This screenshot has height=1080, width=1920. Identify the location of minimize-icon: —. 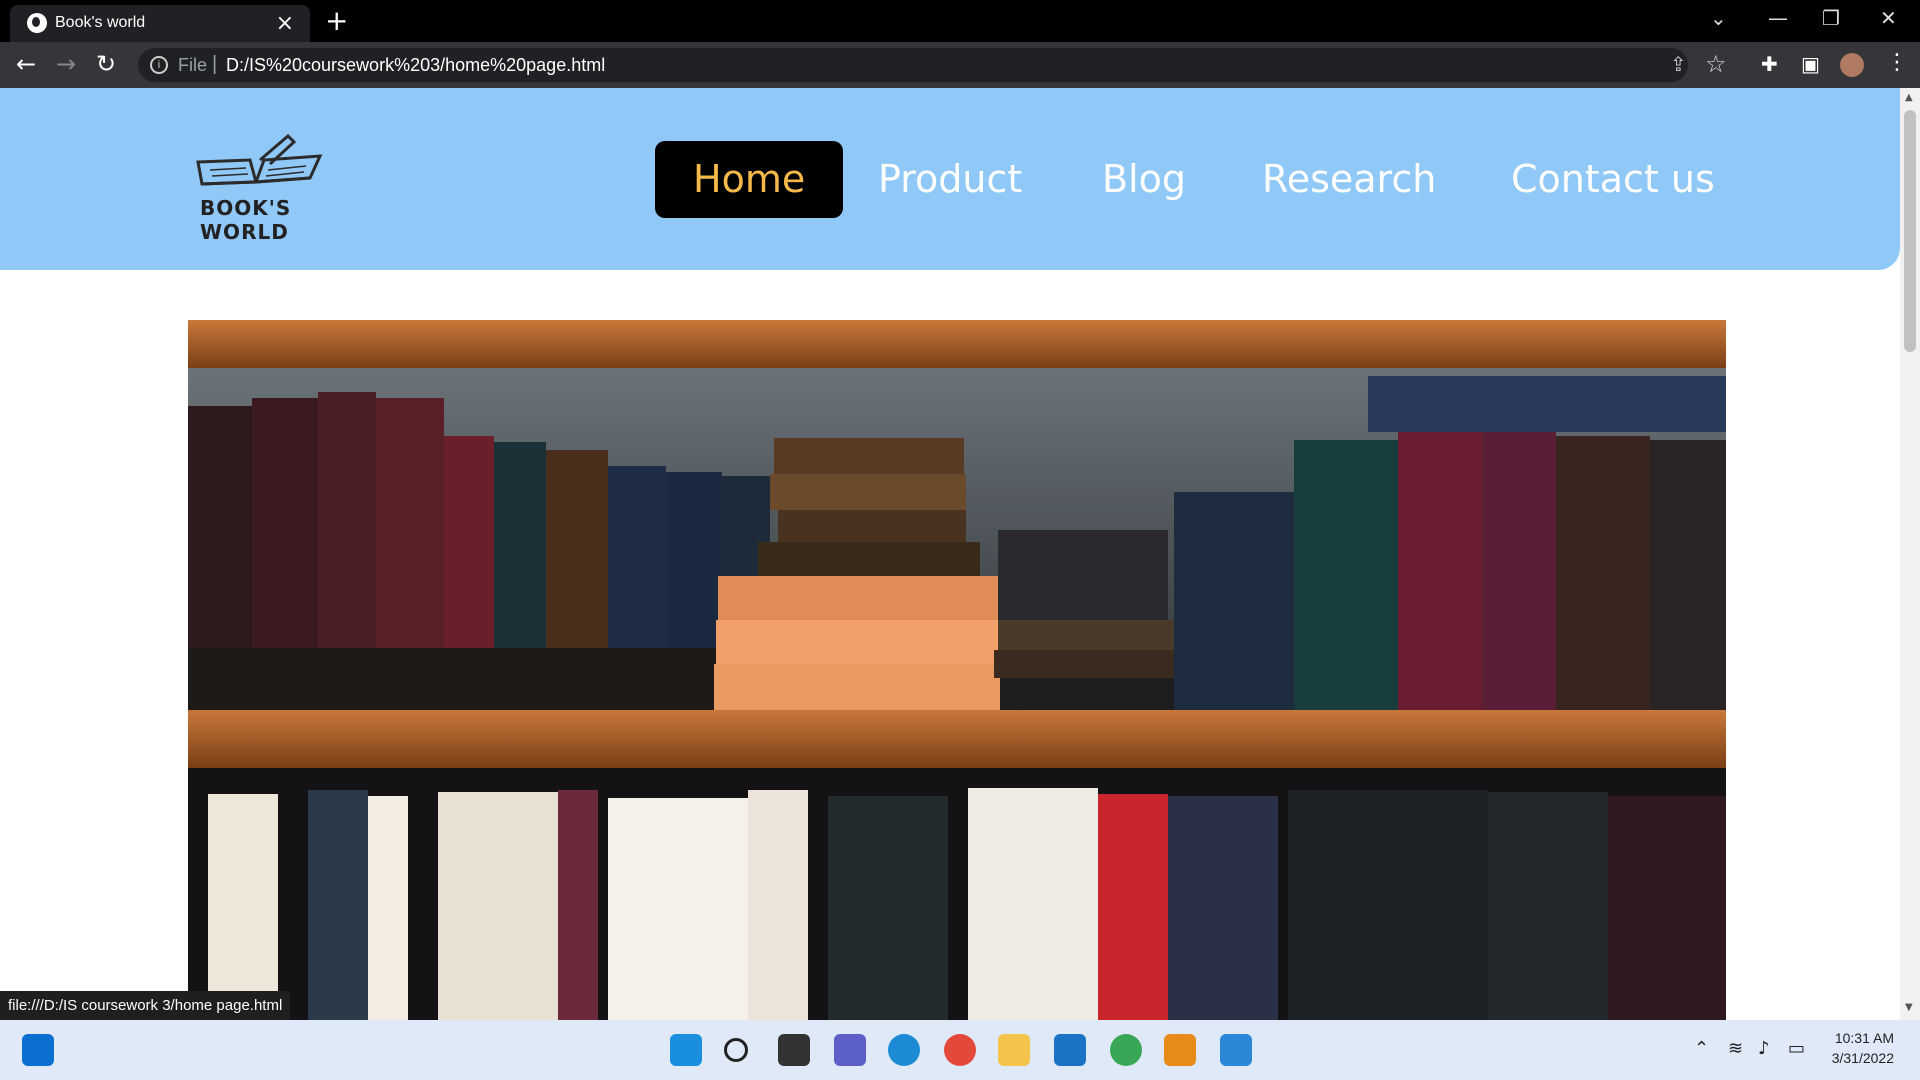
(1778, 18).